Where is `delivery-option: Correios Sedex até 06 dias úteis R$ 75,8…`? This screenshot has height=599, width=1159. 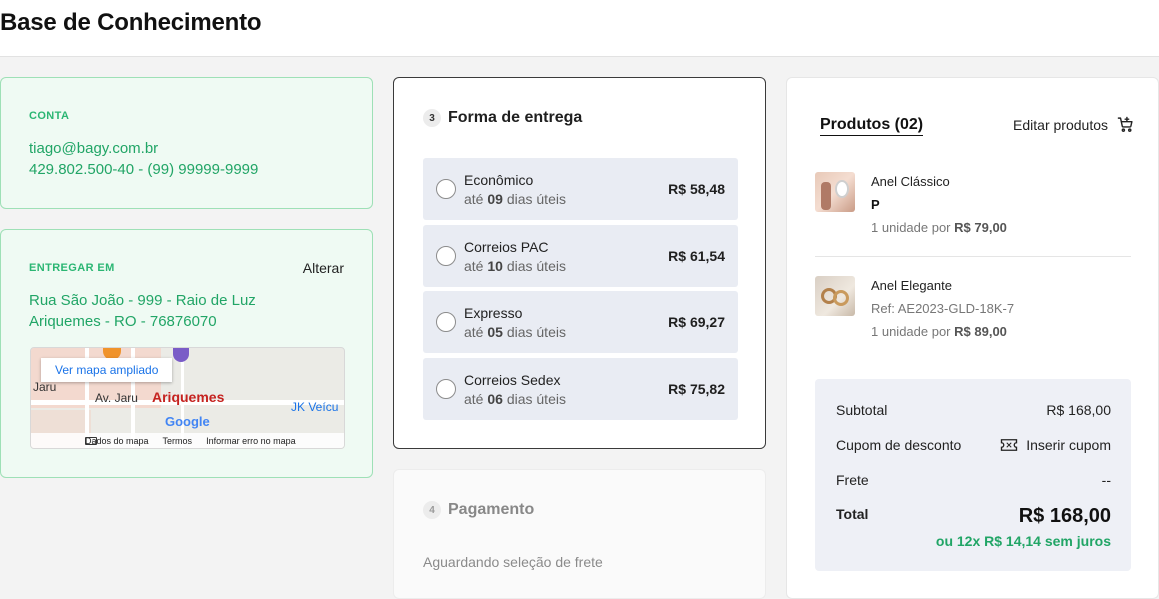 delivery-option: Correios Sedex até 06 dias úteis R$ 75,8… is located at coordinates (580, 389).